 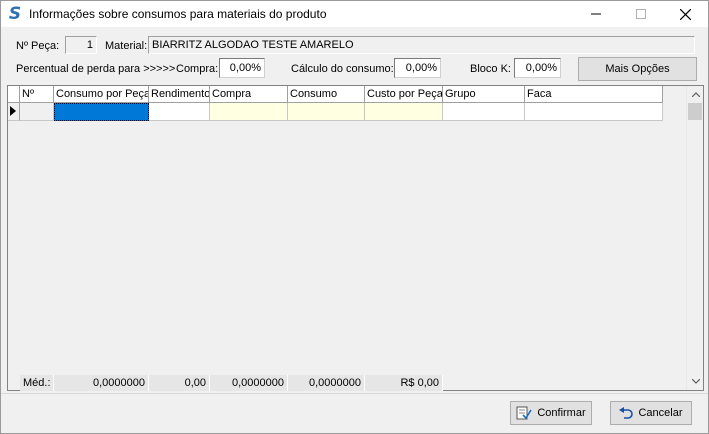 I want to click on cell-rendimento, so click(x=179, y=112).